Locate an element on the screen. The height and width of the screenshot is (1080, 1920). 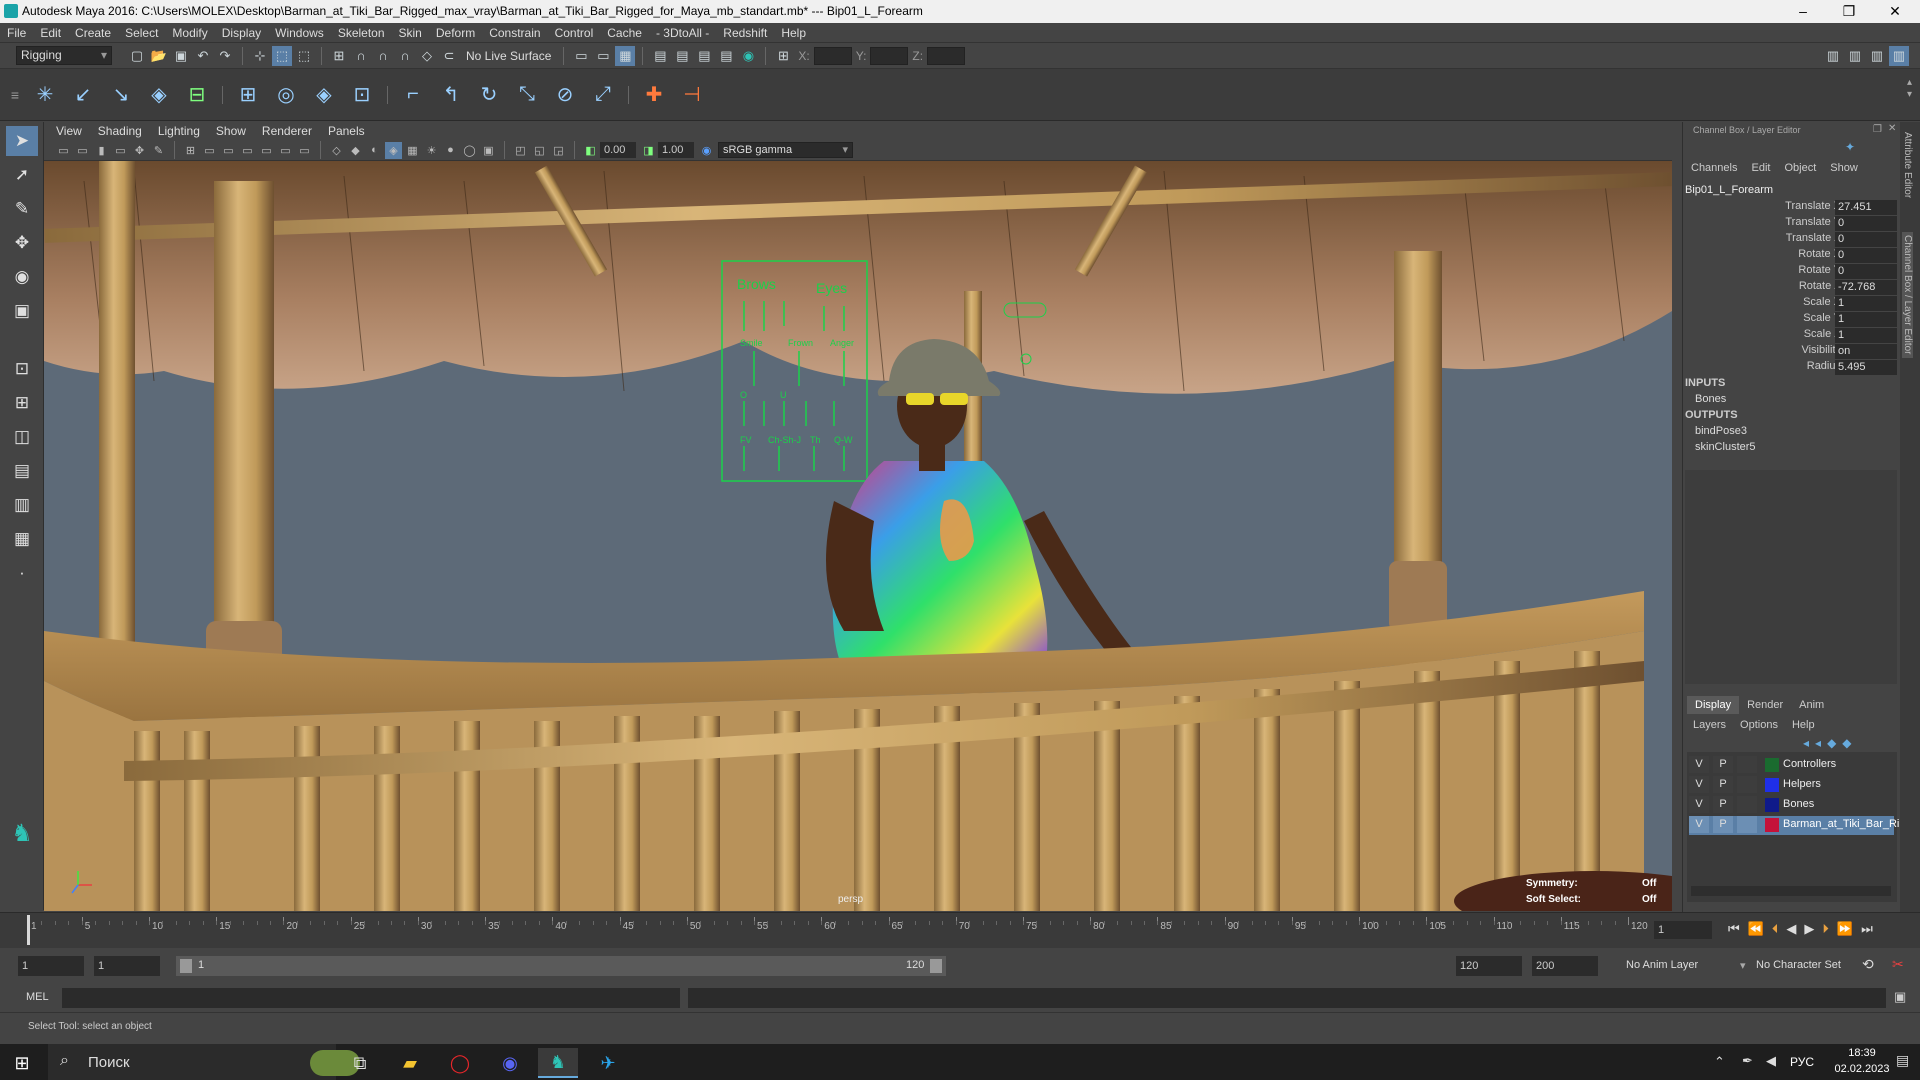
layer-display-type is located at coordinates (1747, 784).